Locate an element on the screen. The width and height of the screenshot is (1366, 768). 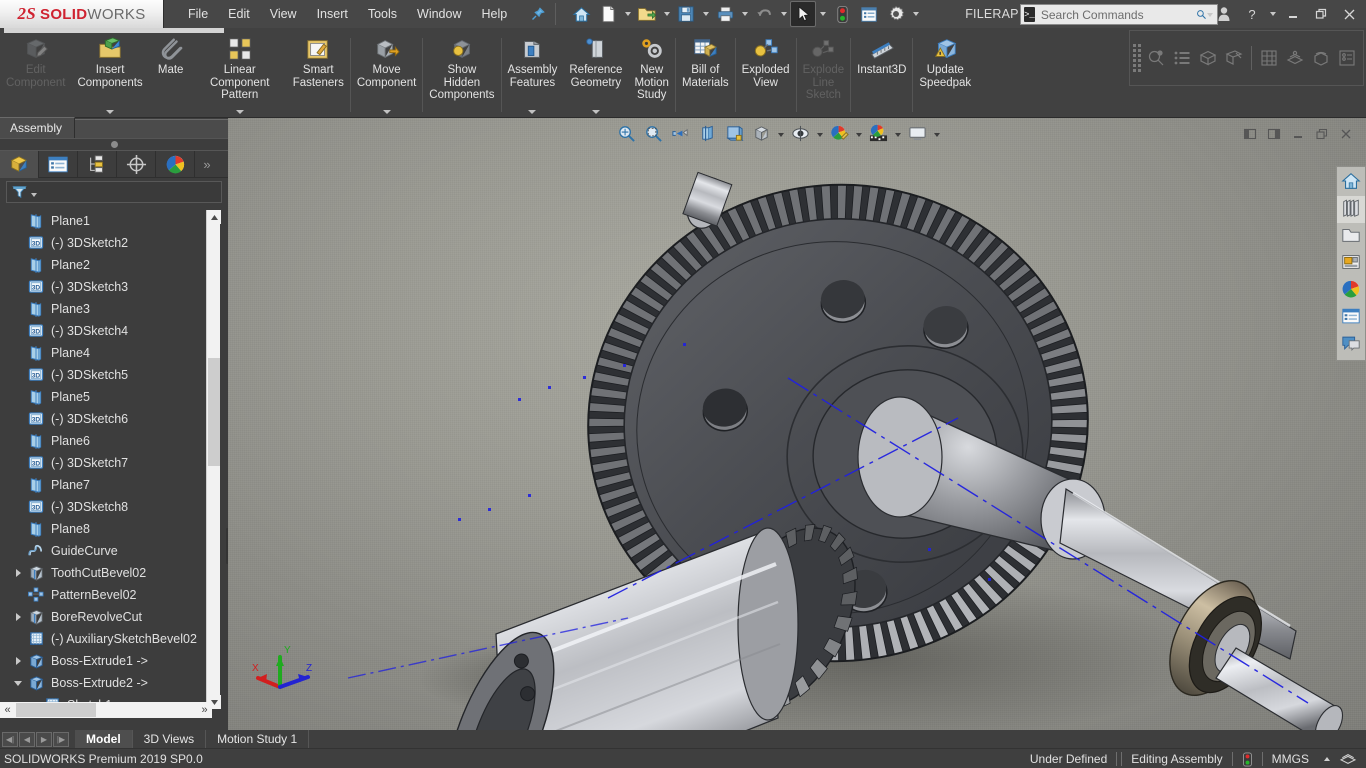
options-caret is located at coordinates (915, 14).